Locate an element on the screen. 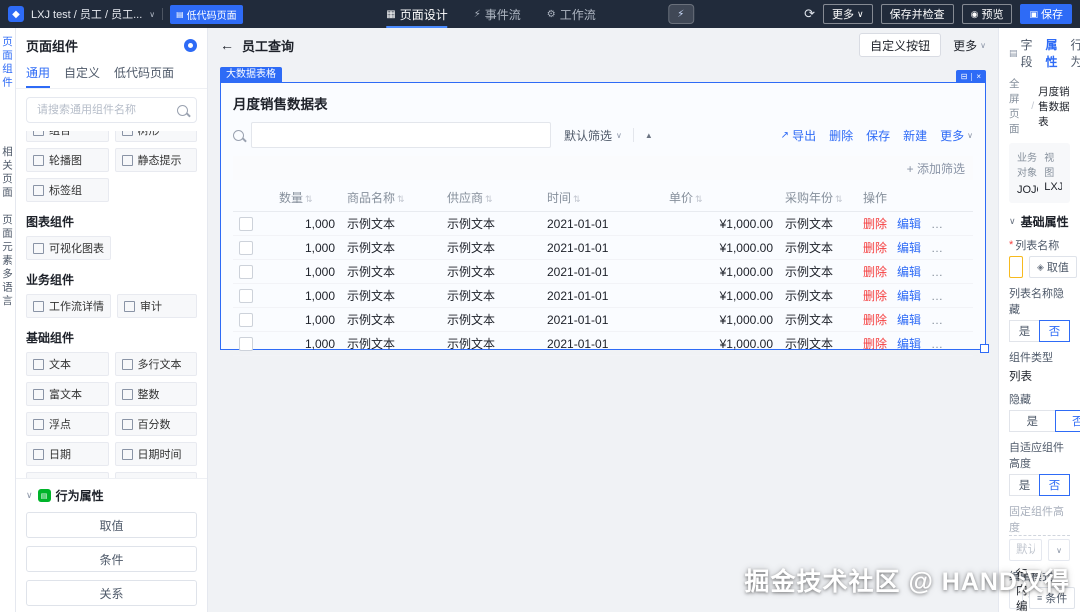 This screenshot has height=612, width=1080. grid-delete-button: 删除 is located at coordinates (841, 135).